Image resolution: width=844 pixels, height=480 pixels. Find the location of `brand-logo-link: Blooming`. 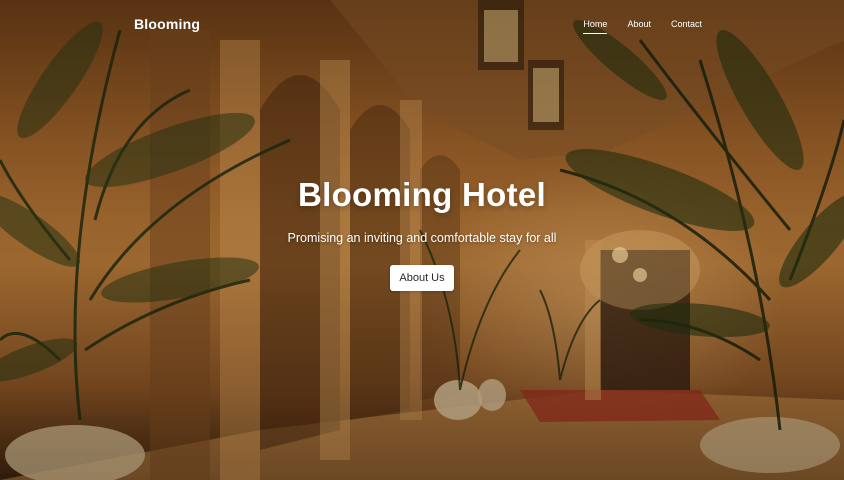

brand-logo-link: Blooming is located at coordinates (167, 24).